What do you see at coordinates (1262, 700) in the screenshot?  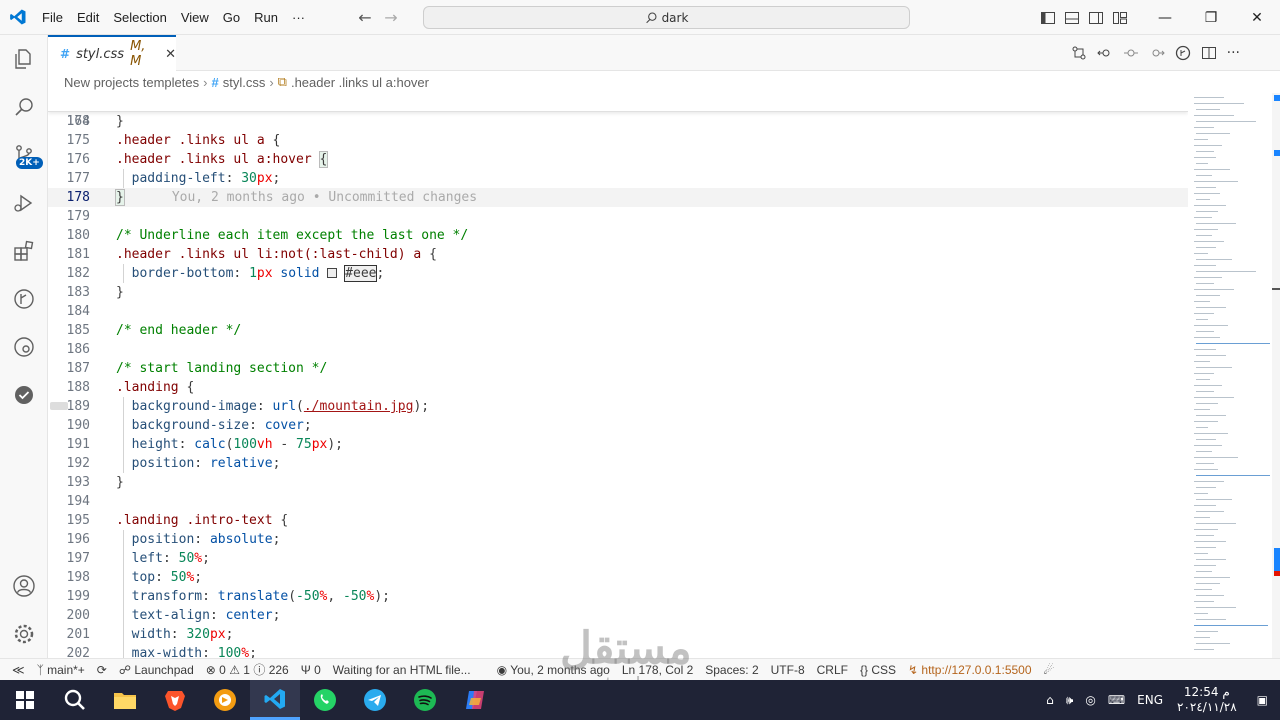 I see `notification-center-icon: ▣` at bounding box center [1262, 700].